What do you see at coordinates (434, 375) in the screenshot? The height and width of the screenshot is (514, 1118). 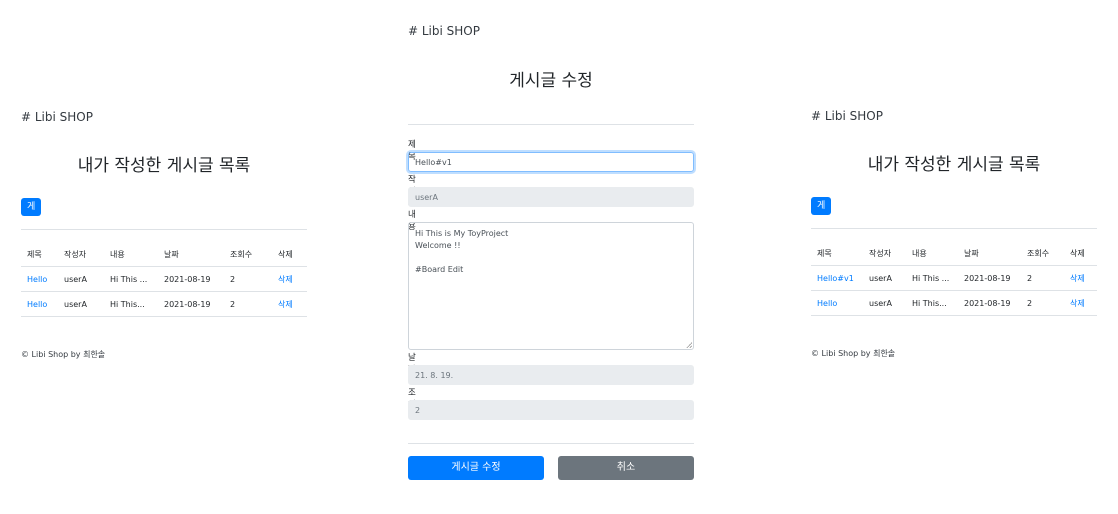 I see `date-input-value: 21. 8. 19.` at bounding box center [434, 375].